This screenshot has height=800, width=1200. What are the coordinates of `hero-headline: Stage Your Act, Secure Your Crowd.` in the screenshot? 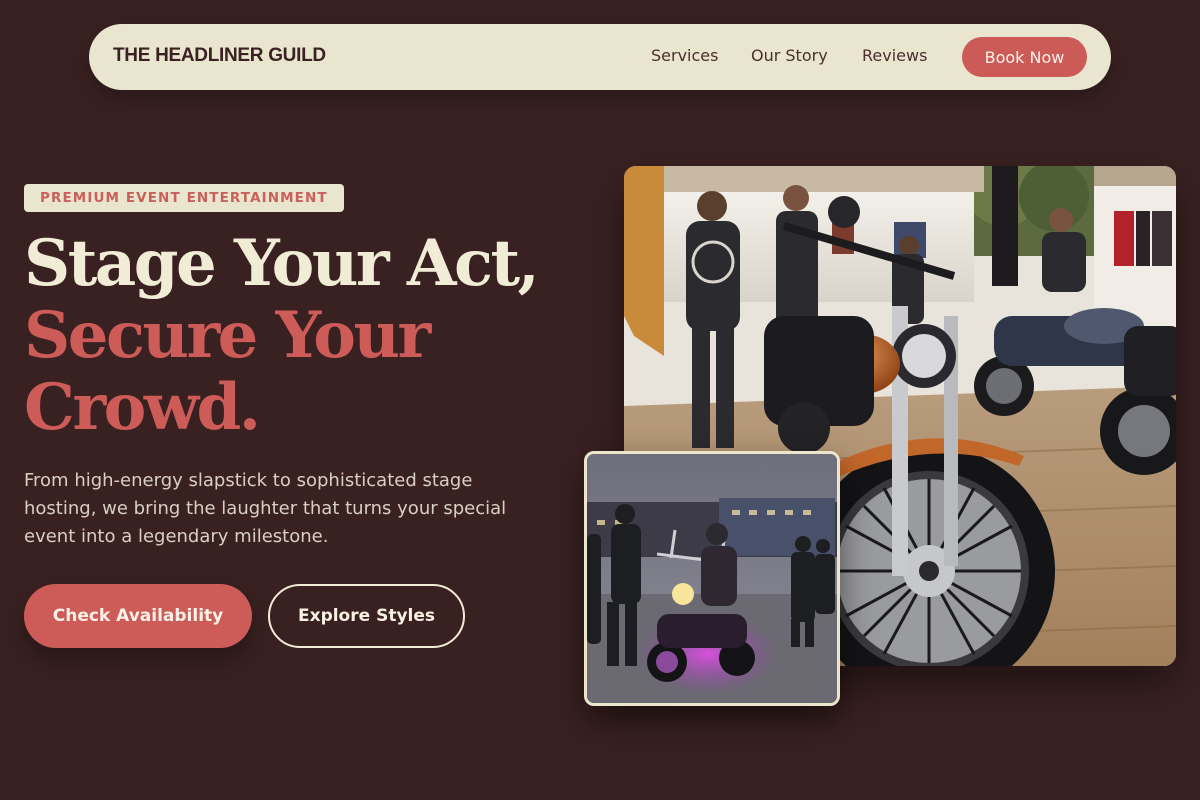 It's located at (282, 335).